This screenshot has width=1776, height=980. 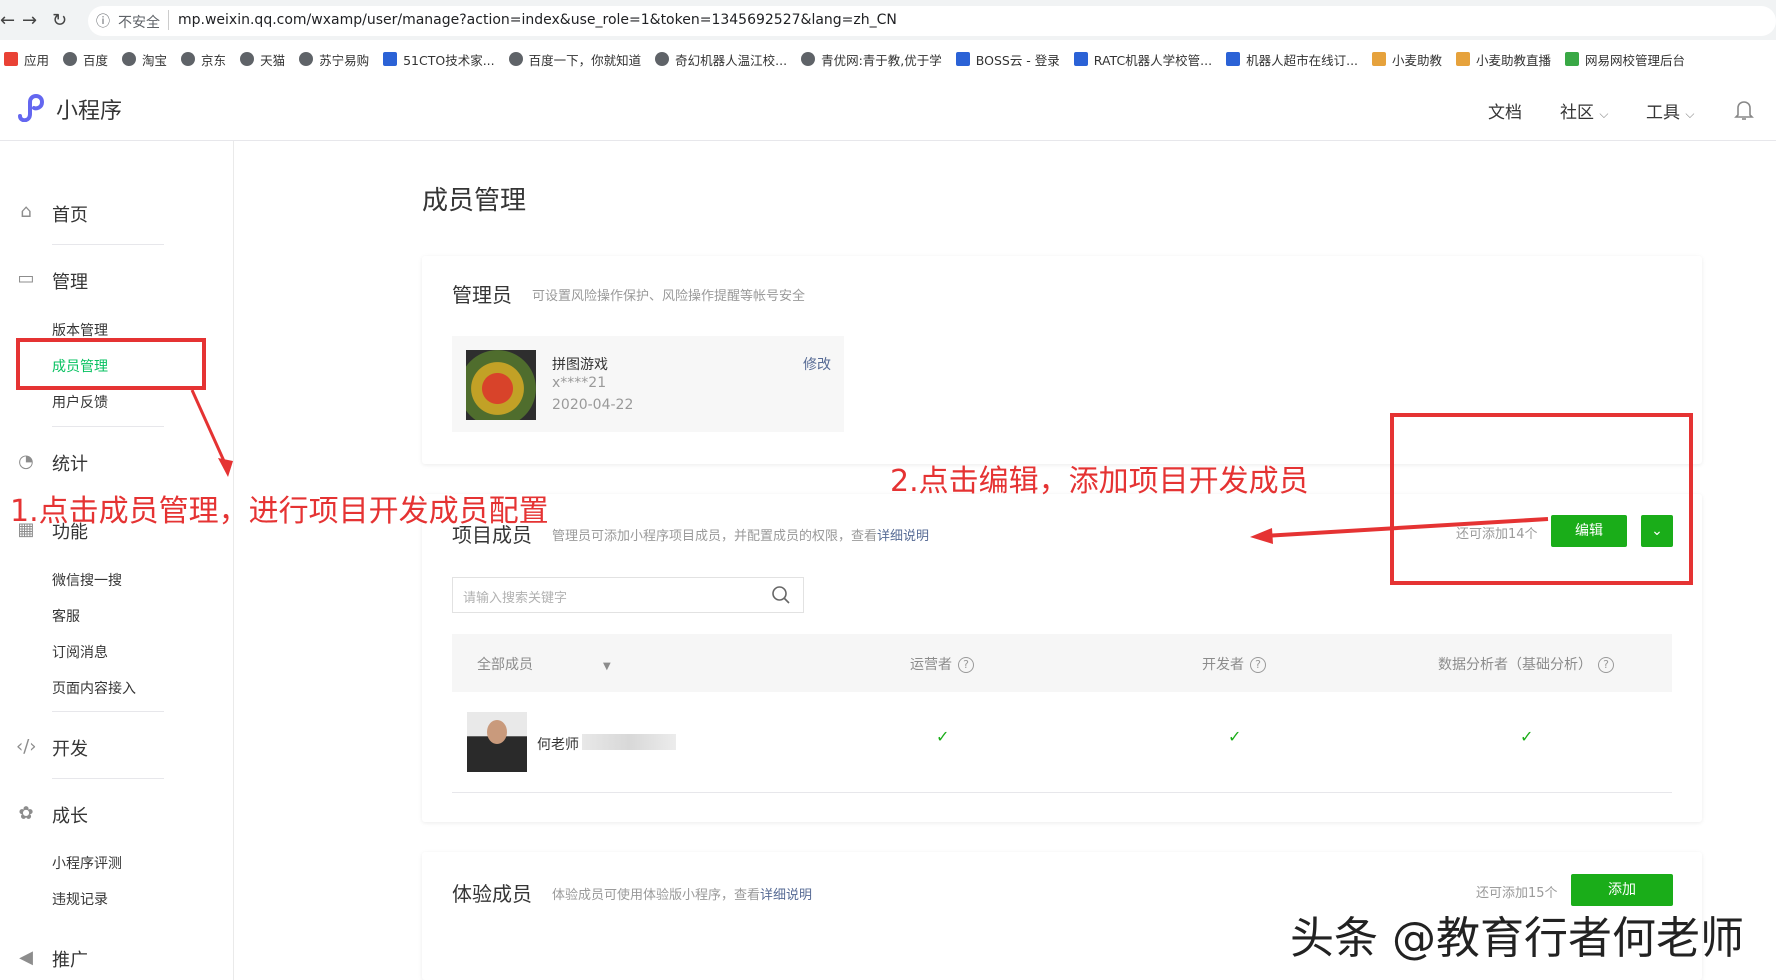 What do you see at coordinates (1099, 481) in the screenshot?
I see `annotation-step2: 2.点击编辑，添加项目开发成员` at bounding box center [1099, 481].